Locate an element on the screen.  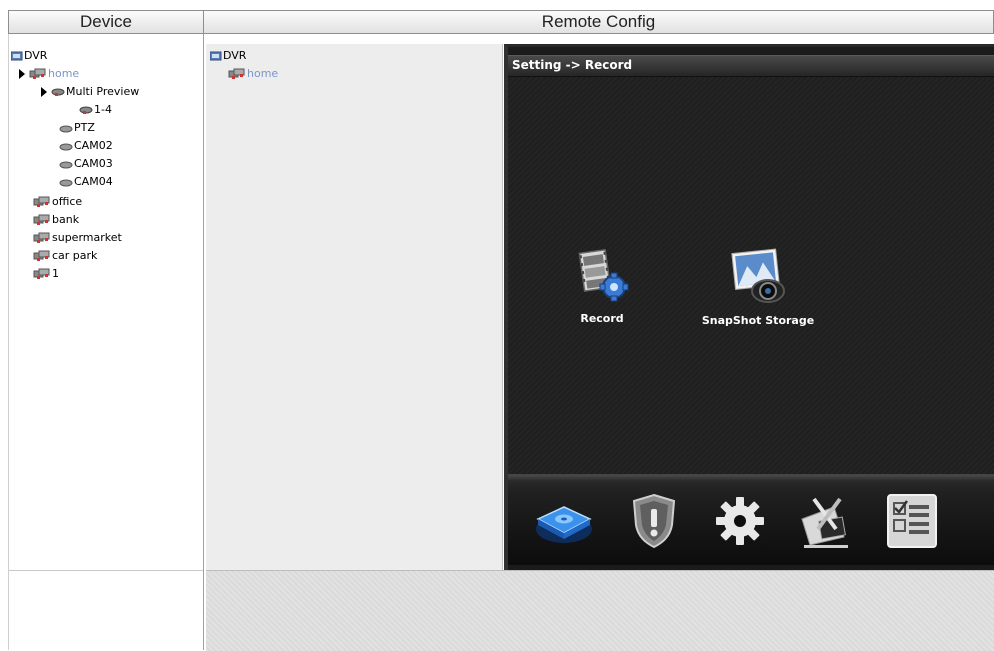
dock-tools-button is located at coordinates (826, 521).